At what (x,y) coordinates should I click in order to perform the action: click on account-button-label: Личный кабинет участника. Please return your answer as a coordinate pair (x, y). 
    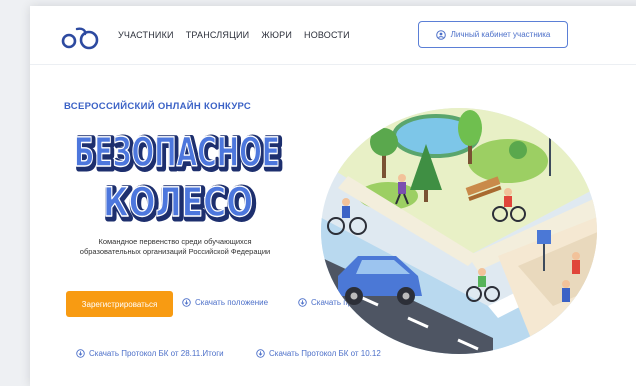
    Looking at the image, I should click on (500, 34).